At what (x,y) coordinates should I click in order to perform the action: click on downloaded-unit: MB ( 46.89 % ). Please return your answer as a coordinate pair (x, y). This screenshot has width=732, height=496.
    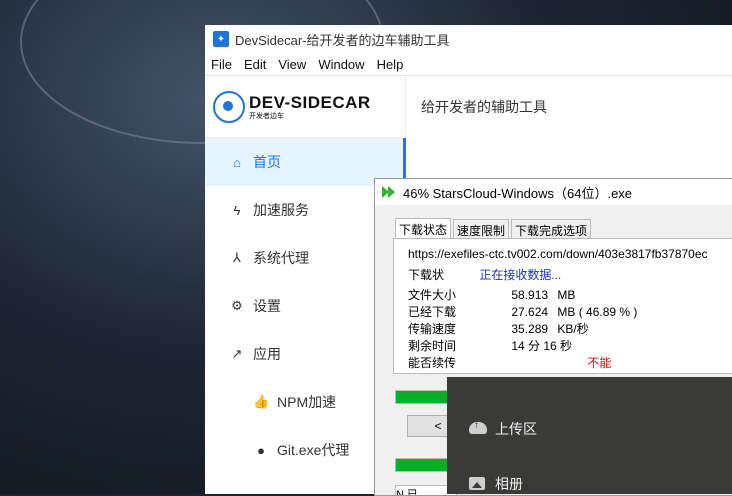
    Looking at the image, I should click on (597, 312).